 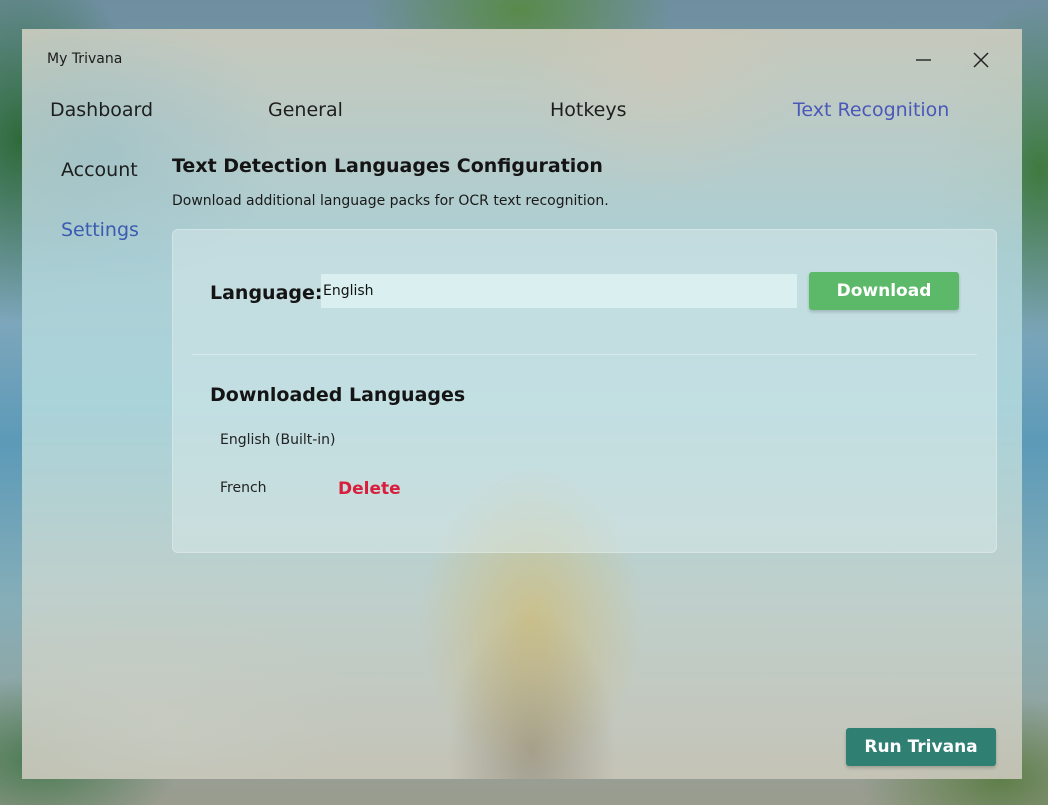 I want to click on minimize-icon, so click(x=923, y=60).